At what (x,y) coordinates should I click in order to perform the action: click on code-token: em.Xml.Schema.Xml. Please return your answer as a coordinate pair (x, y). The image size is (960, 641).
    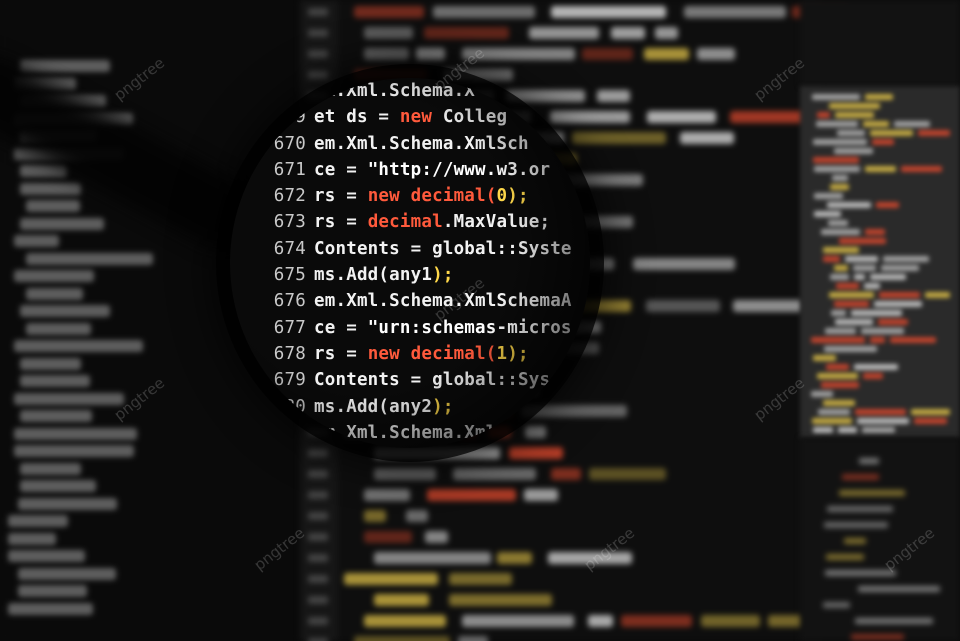
    Looking at the image, I should click on (405, 432).